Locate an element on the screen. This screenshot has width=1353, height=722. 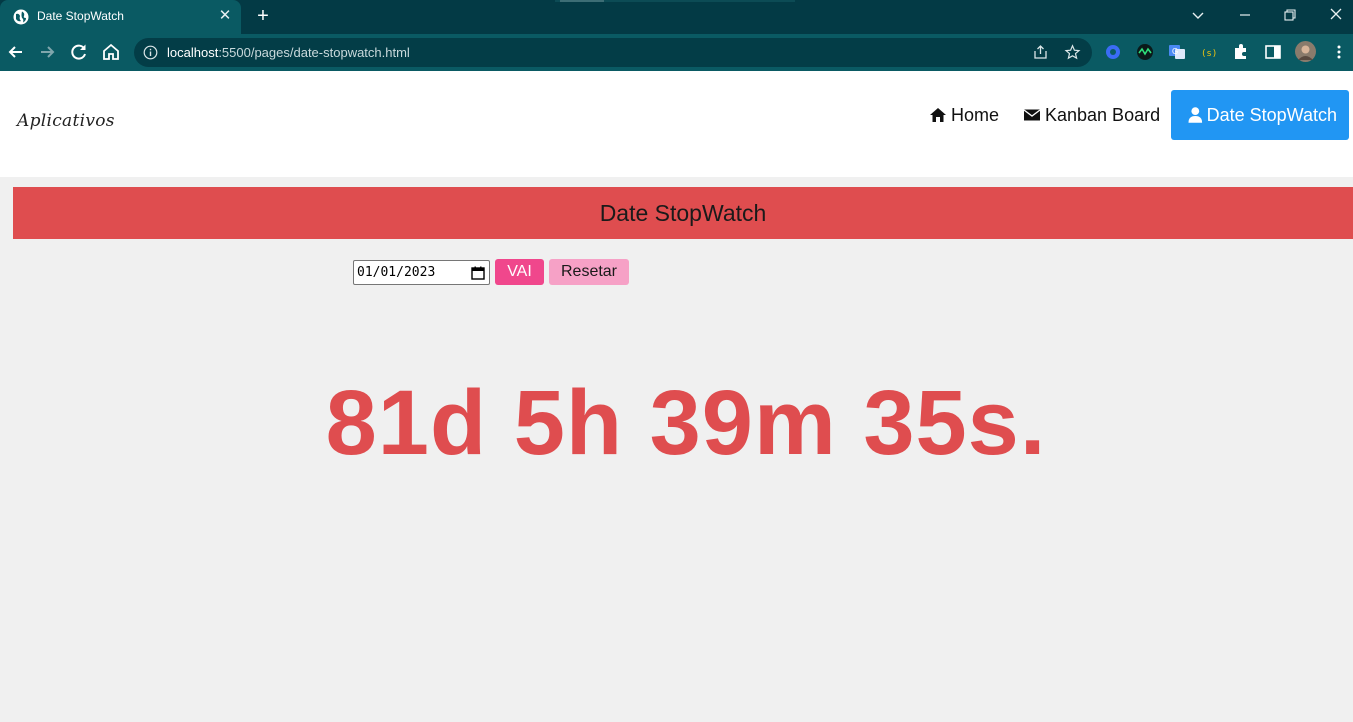
nav-home: Home is located at coordinates (964, 115).